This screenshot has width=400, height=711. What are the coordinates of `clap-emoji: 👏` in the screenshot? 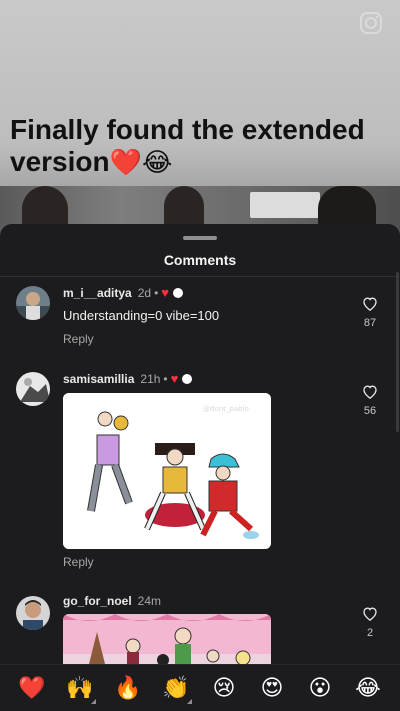 It's located at (176, 688).